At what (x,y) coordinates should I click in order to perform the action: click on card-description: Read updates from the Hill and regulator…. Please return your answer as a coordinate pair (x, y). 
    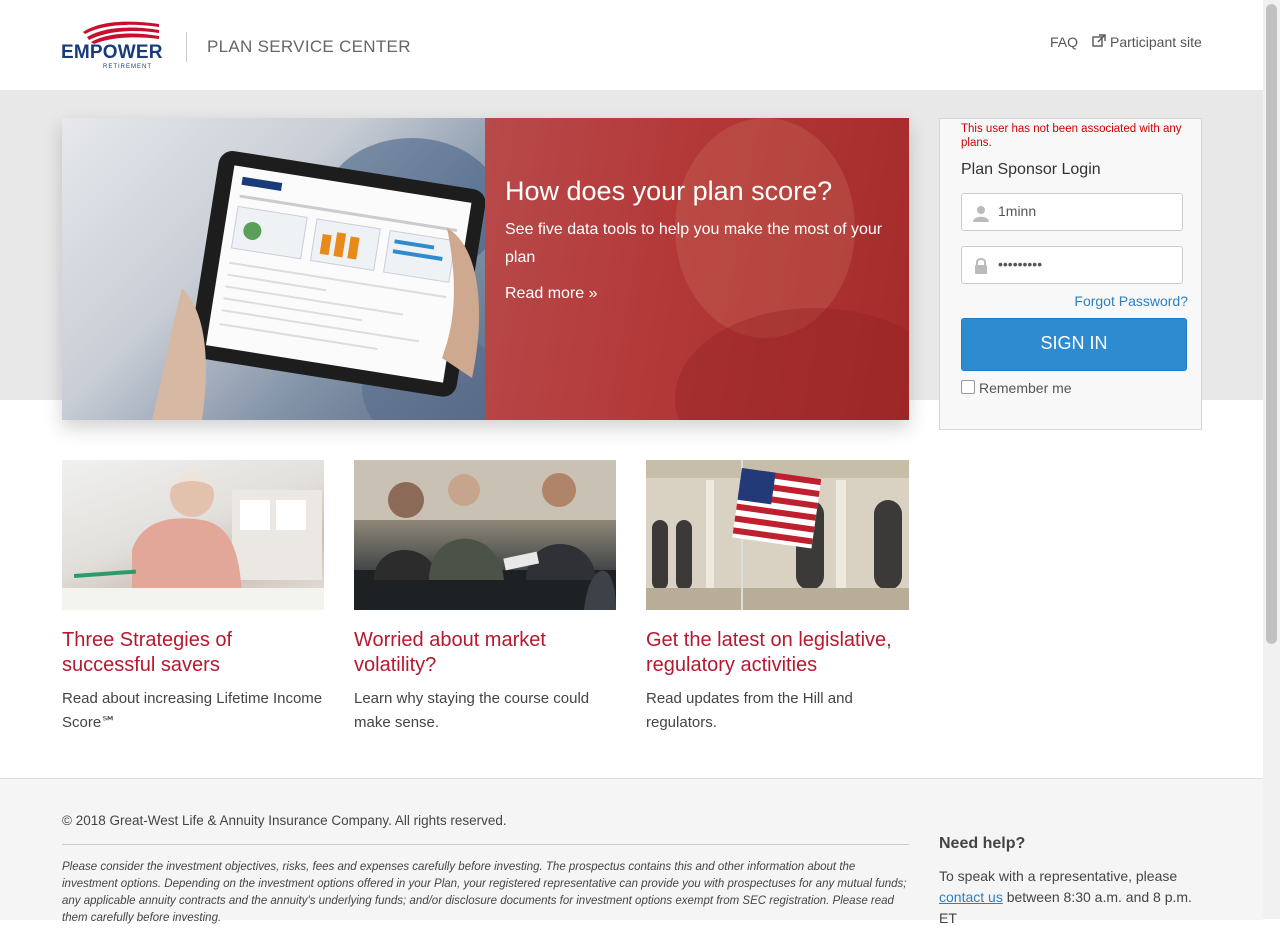
    Looking at the image, I should click on (749, 710).